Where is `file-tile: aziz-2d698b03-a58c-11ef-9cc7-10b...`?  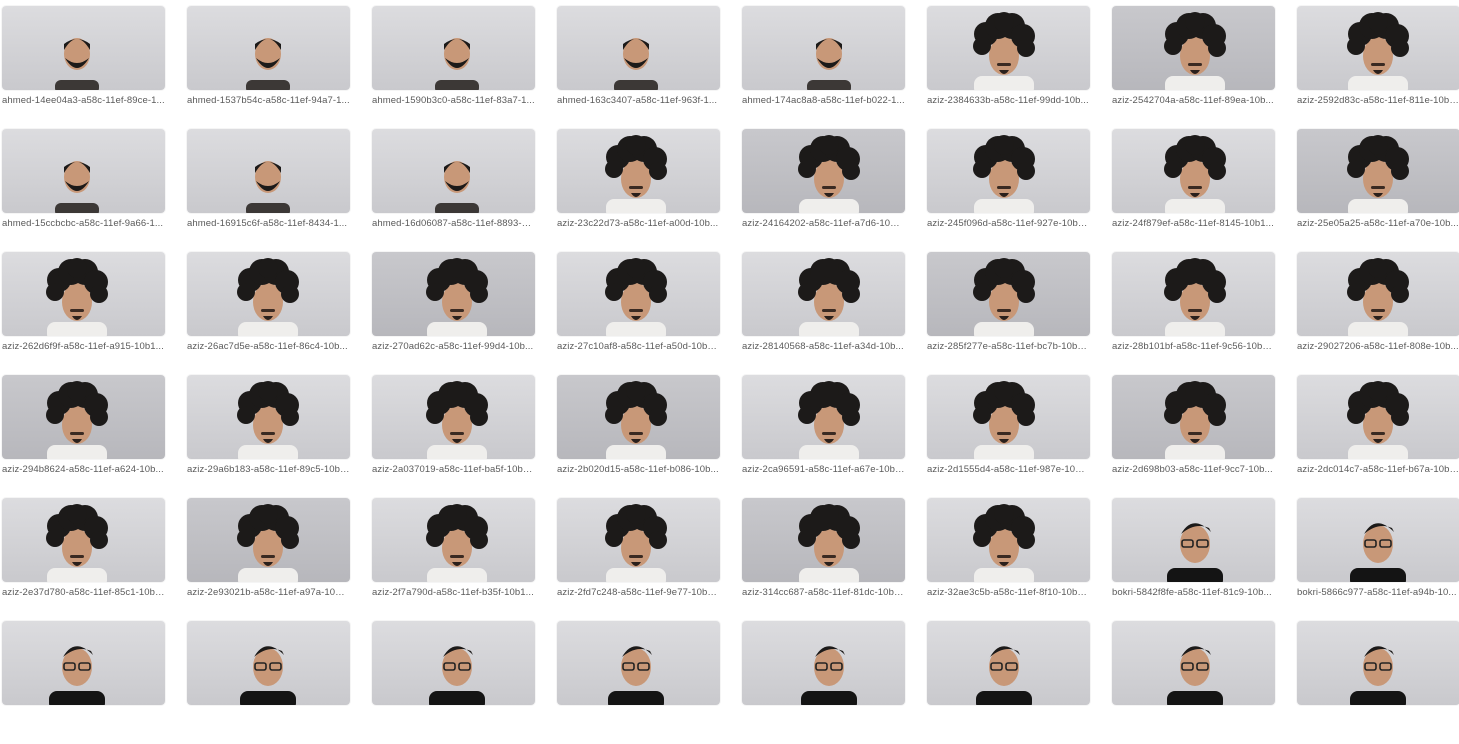 file-tile: aziz-2d698b03-a58c-11ef-9cc7-10b... is located at coordinates (1193, 436).